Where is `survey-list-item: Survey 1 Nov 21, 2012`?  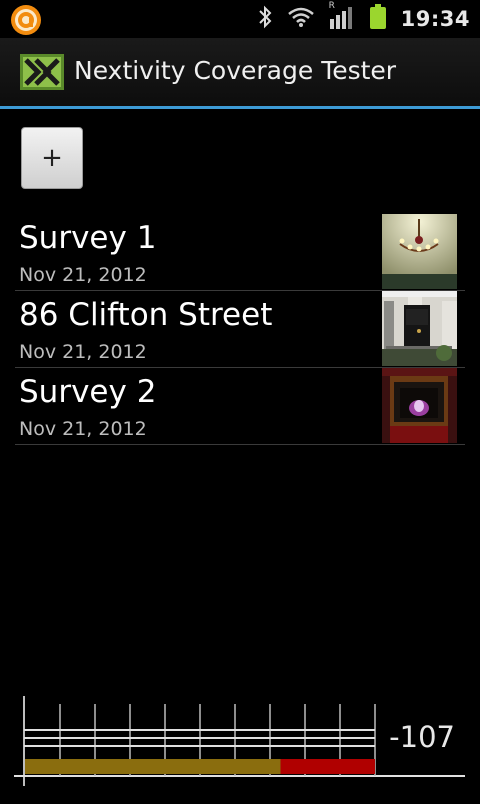
survey-list-item: Survey 1 Nov 21, 2012 is located at coordinates (240, 252).